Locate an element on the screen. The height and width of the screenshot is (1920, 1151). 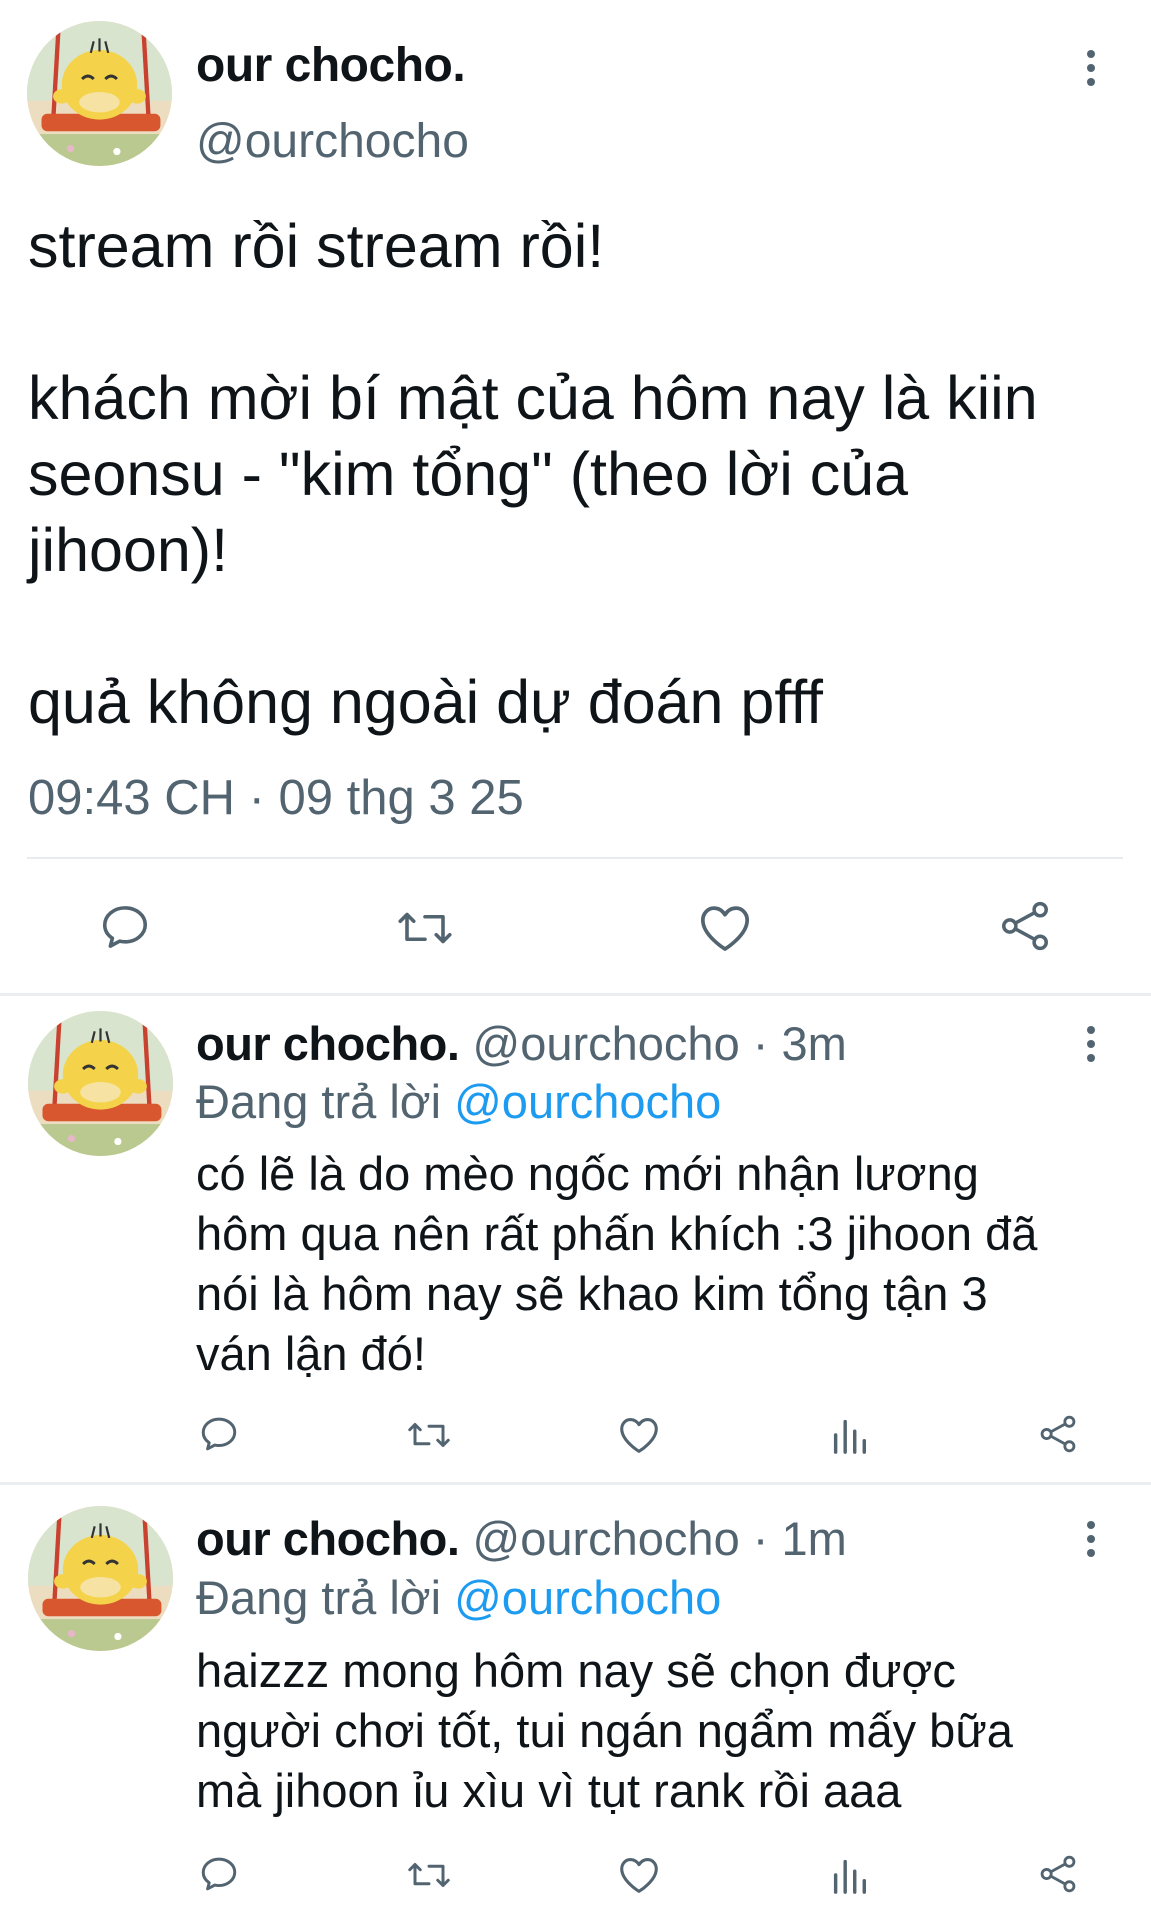
tweet-text-line: hôm qua nên rất phấn khích :3 jihoon đã is located at coordinates (617, 1233).